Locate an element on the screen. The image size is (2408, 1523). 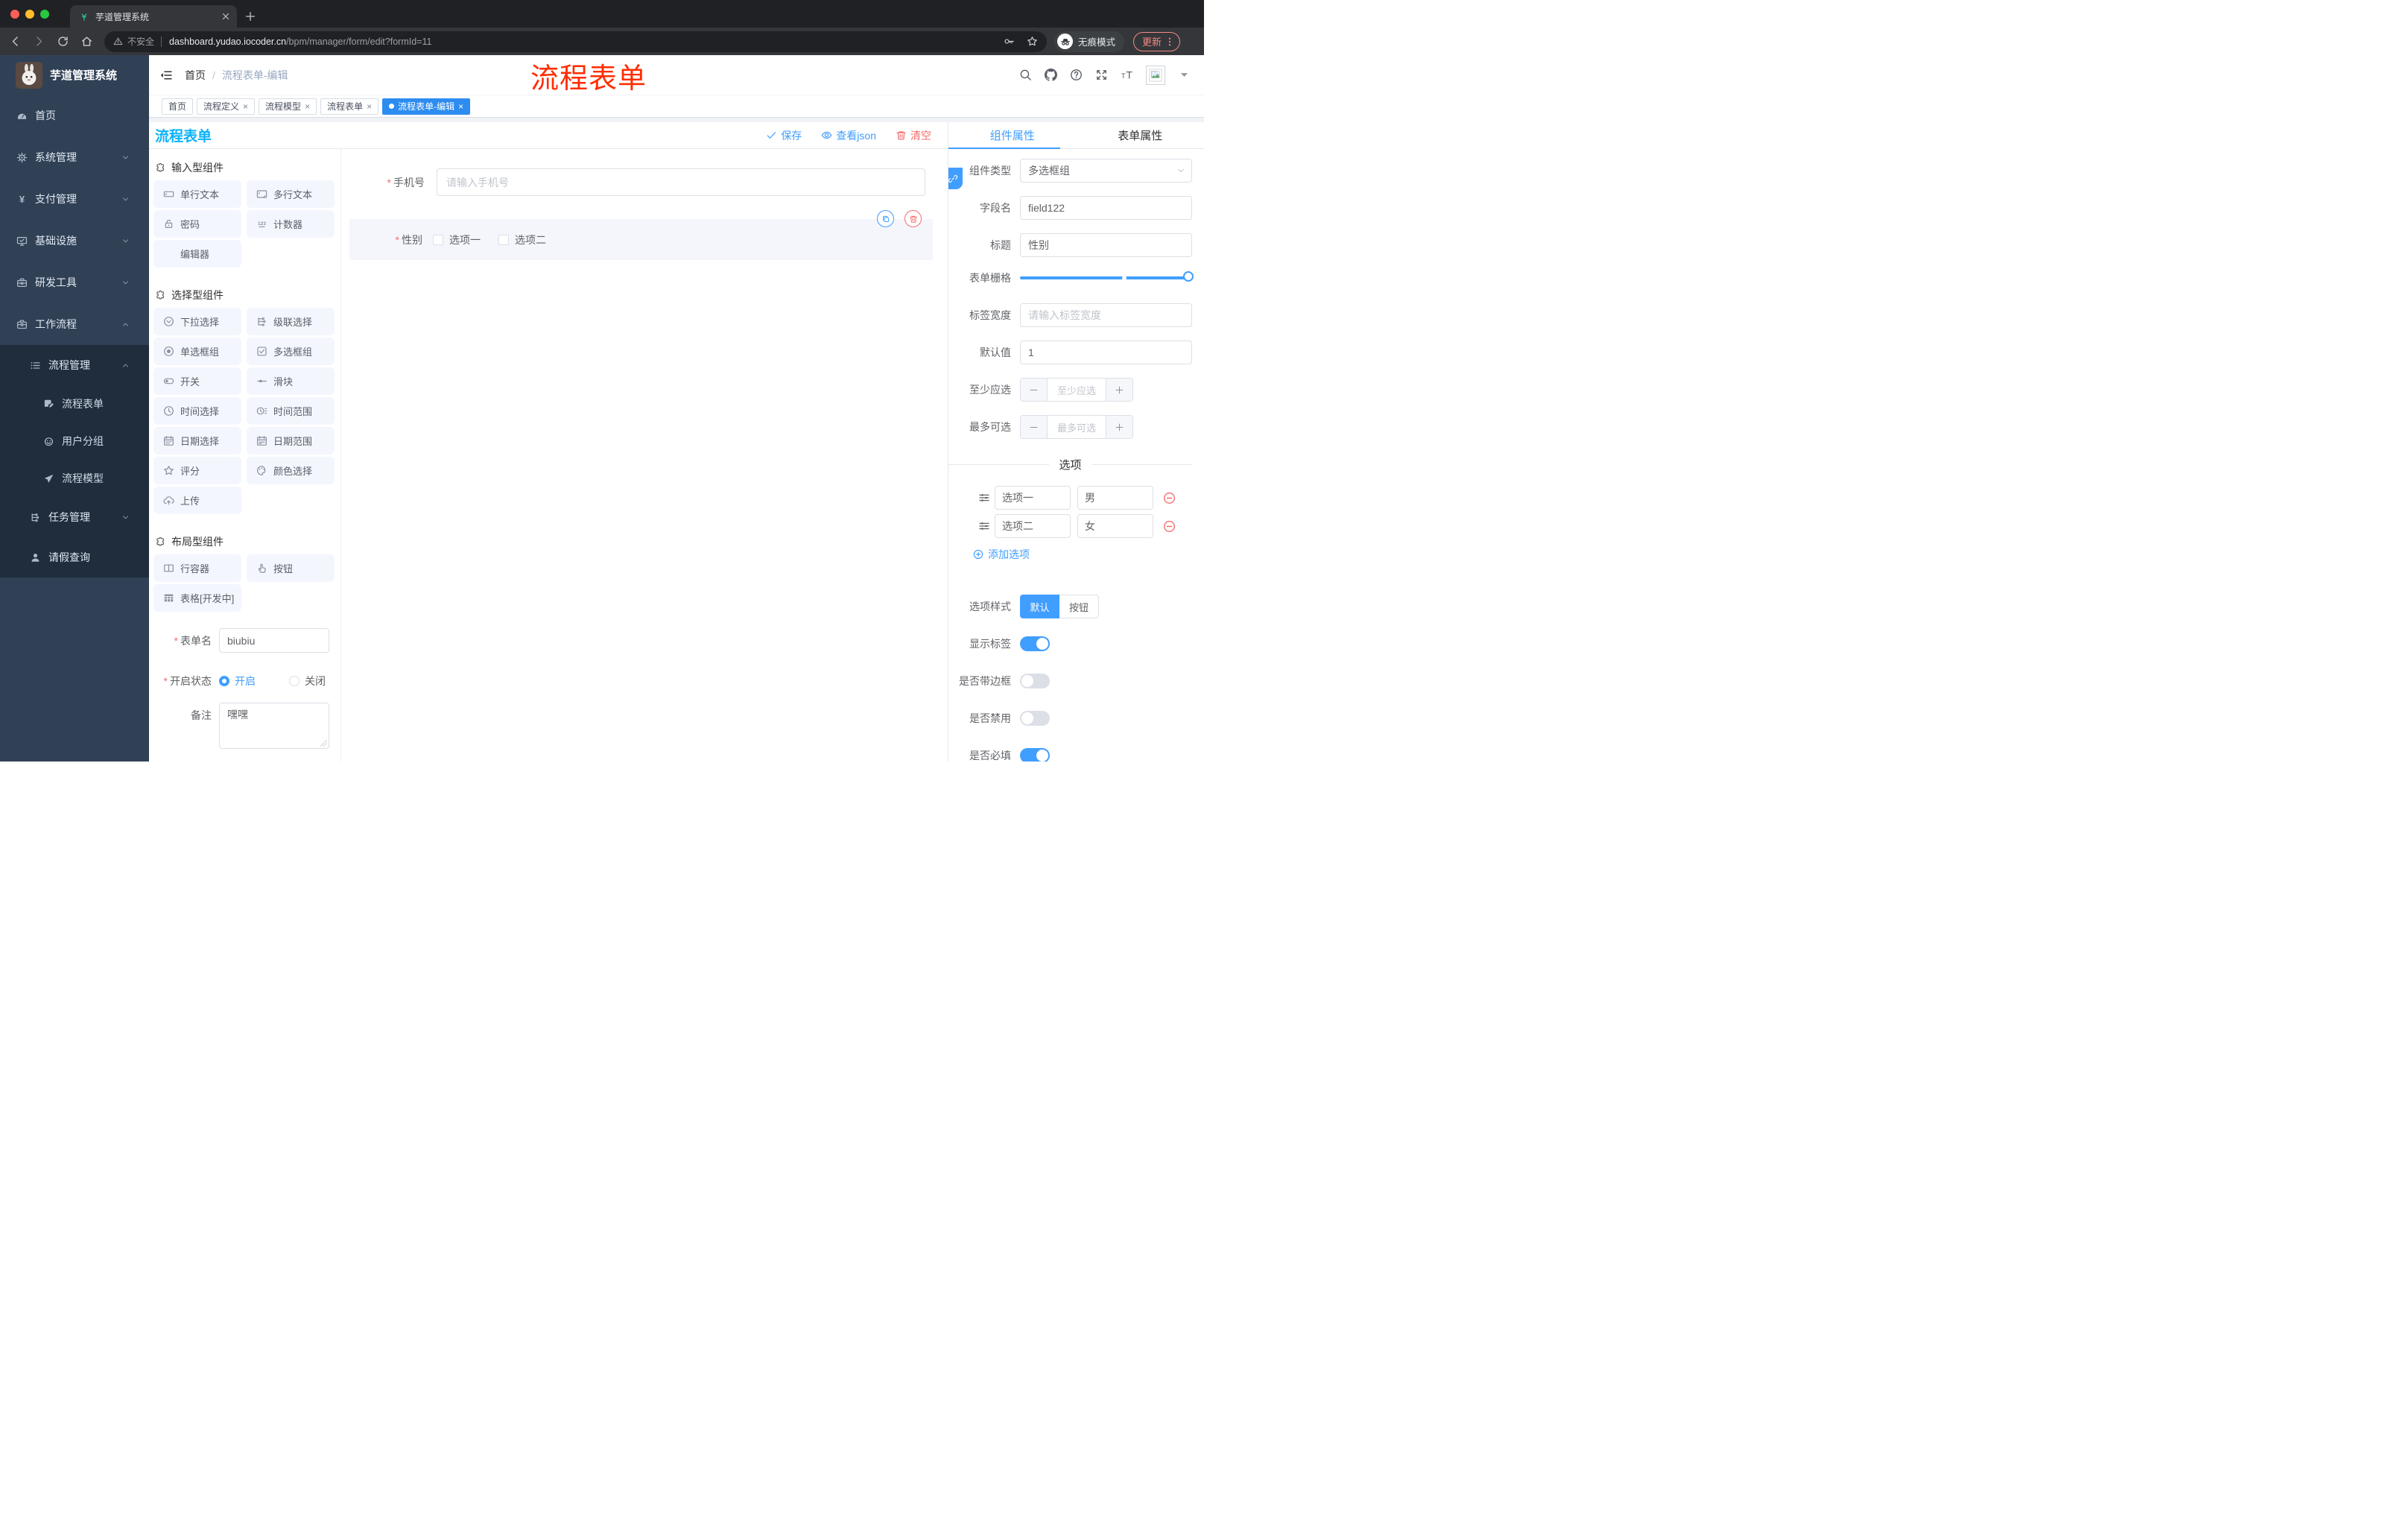
palette-item-评分: 评分 is located at coordinates (197, 471).